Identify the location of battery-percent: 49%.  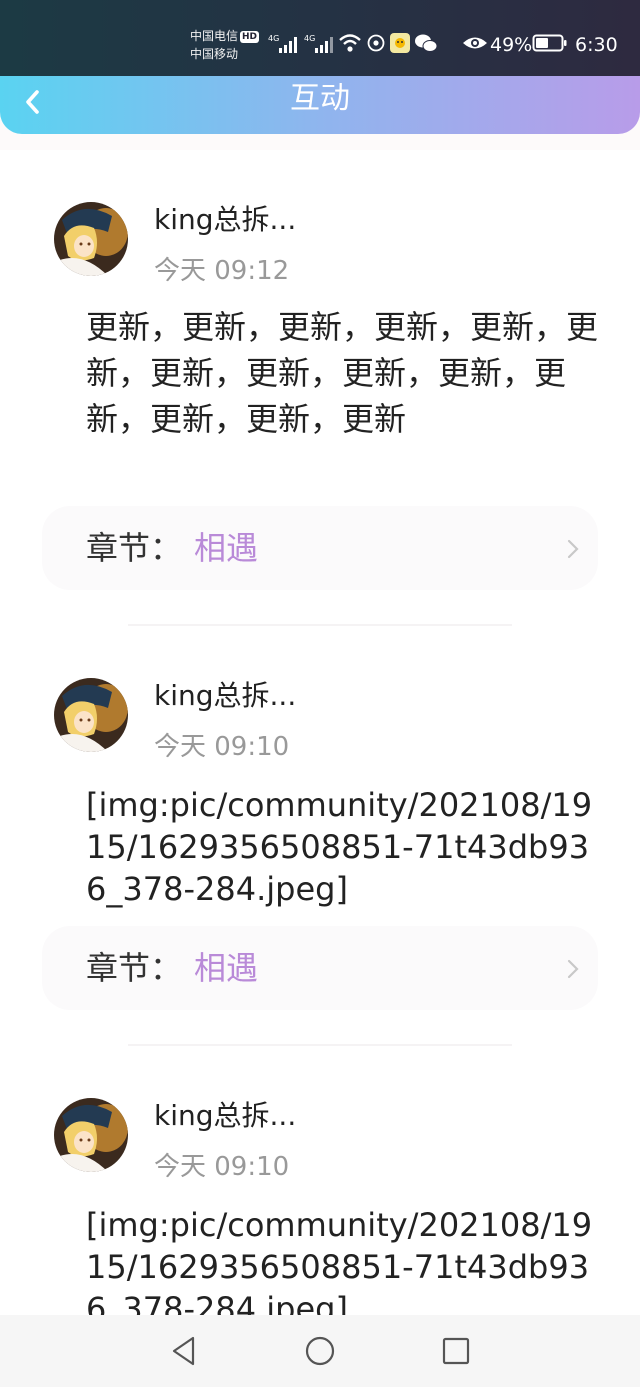
(511, 45).